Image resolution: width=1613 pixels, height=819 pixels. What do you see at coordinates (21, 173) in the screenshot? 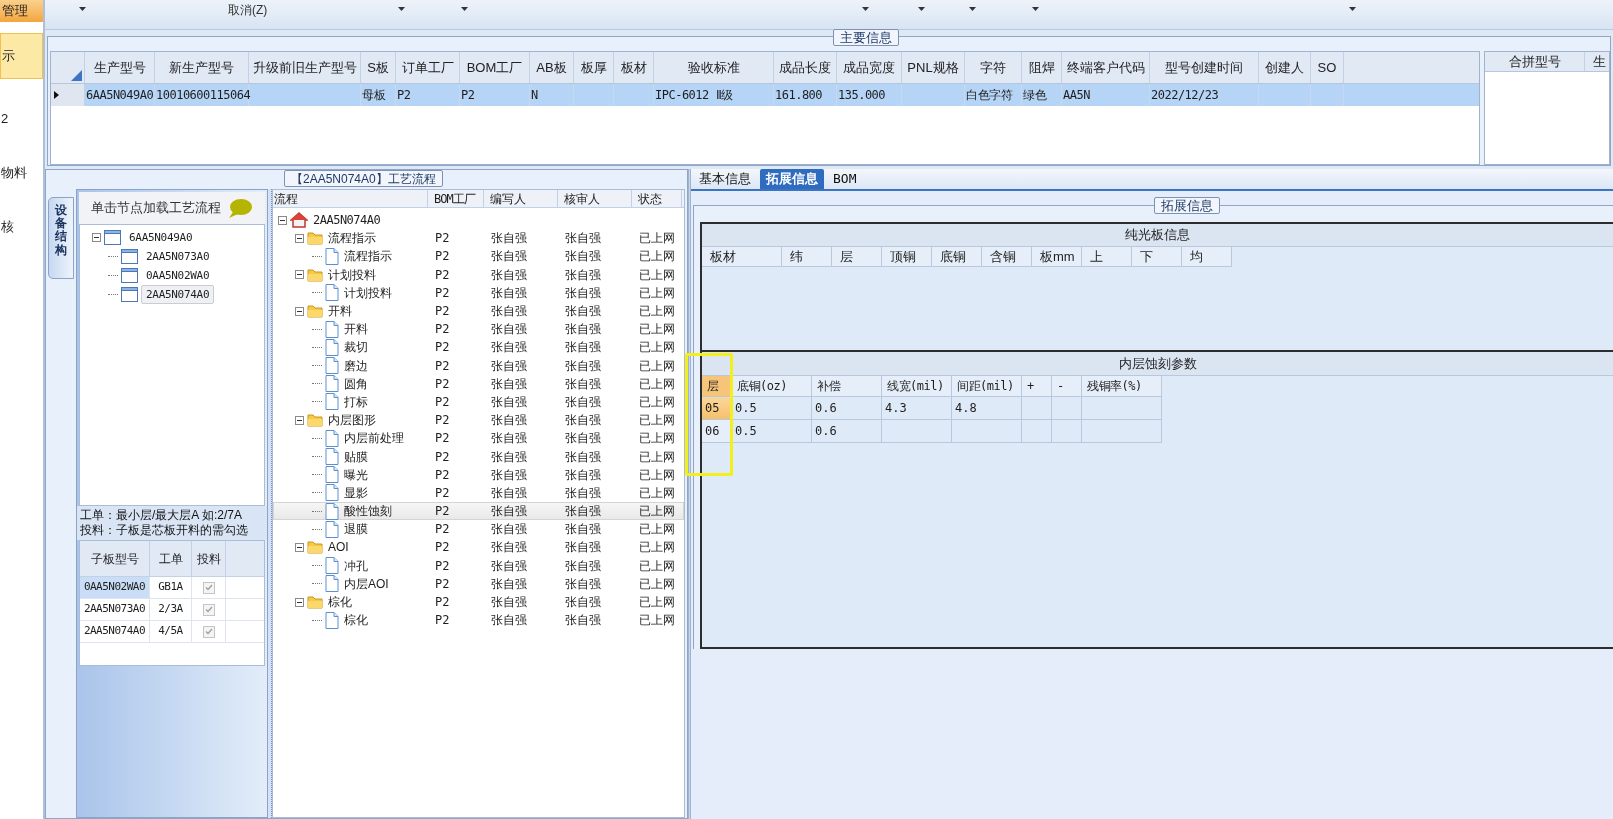
I see `sidebar-item: 物料` at bounding box center [21, 173].